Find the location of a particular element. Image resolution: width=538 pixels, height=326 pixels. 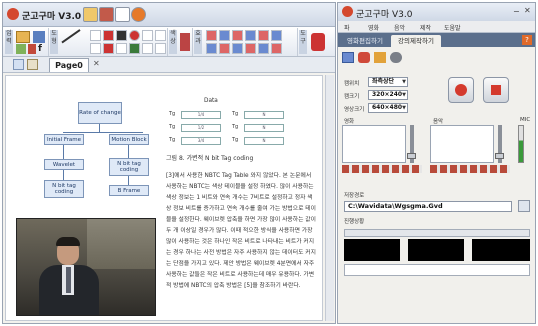

mic-level-meter is located at coordinates (521, 144).